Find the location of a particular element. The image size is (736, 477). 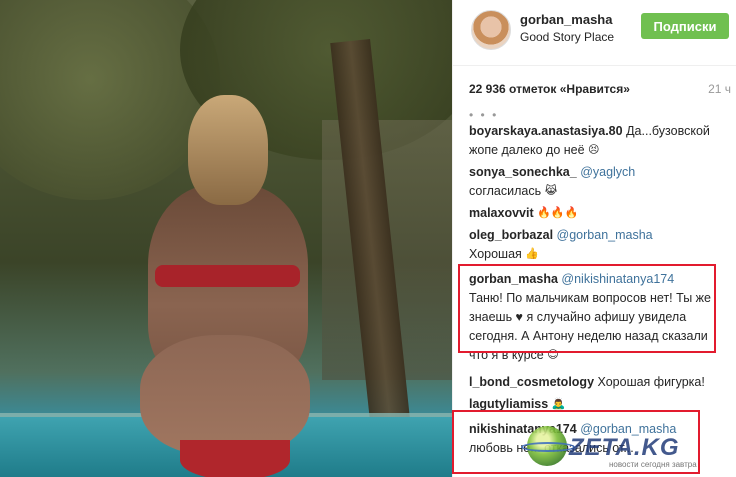

comment-item: lagutyliamiss 🙇‍♂ is located at coordinates (599, 404).